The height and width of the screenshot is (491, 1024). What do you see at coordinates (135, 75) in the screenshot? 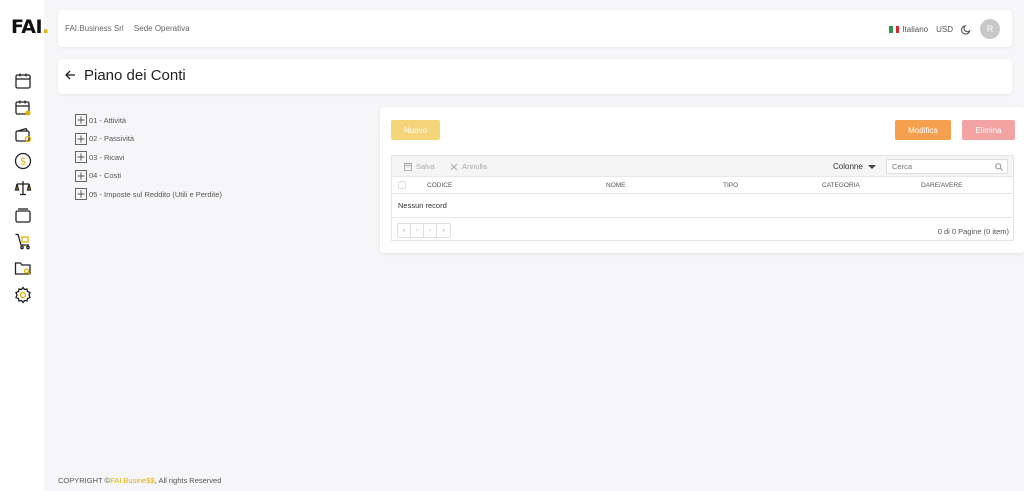
I see `page-title: Piano dei Conti` at bounding box center [135, 75].